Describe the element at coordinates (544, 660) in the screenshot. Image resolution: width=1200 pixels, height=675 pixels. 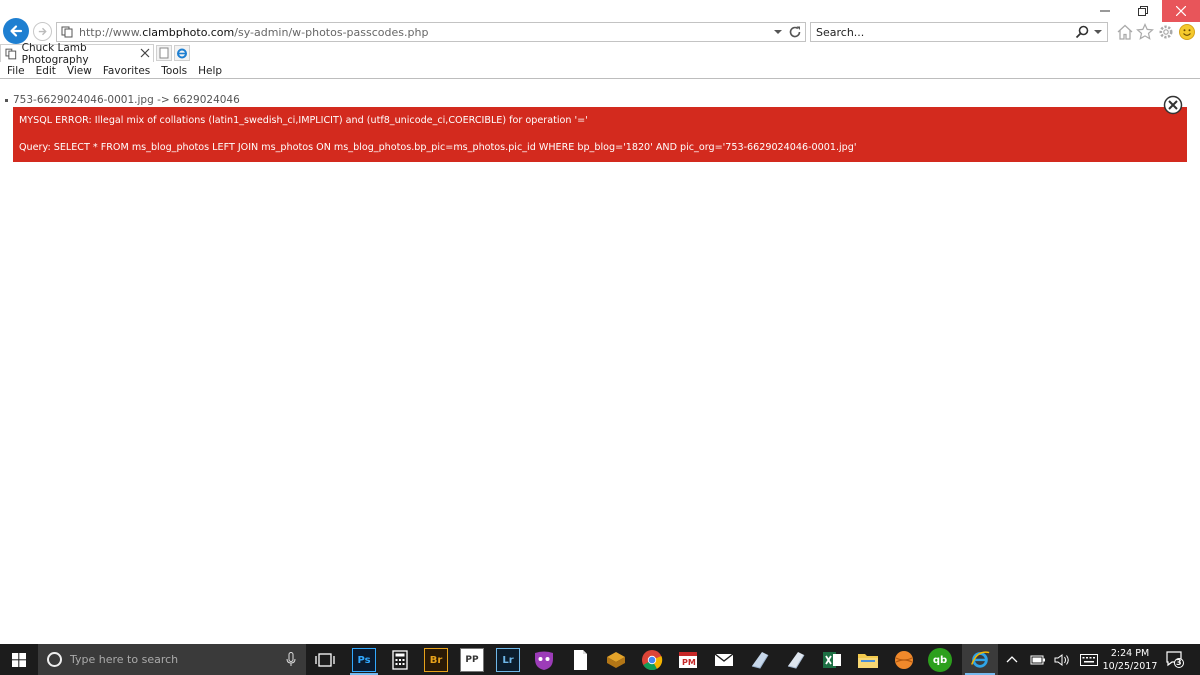
I see `mask-app-icon` at that location.